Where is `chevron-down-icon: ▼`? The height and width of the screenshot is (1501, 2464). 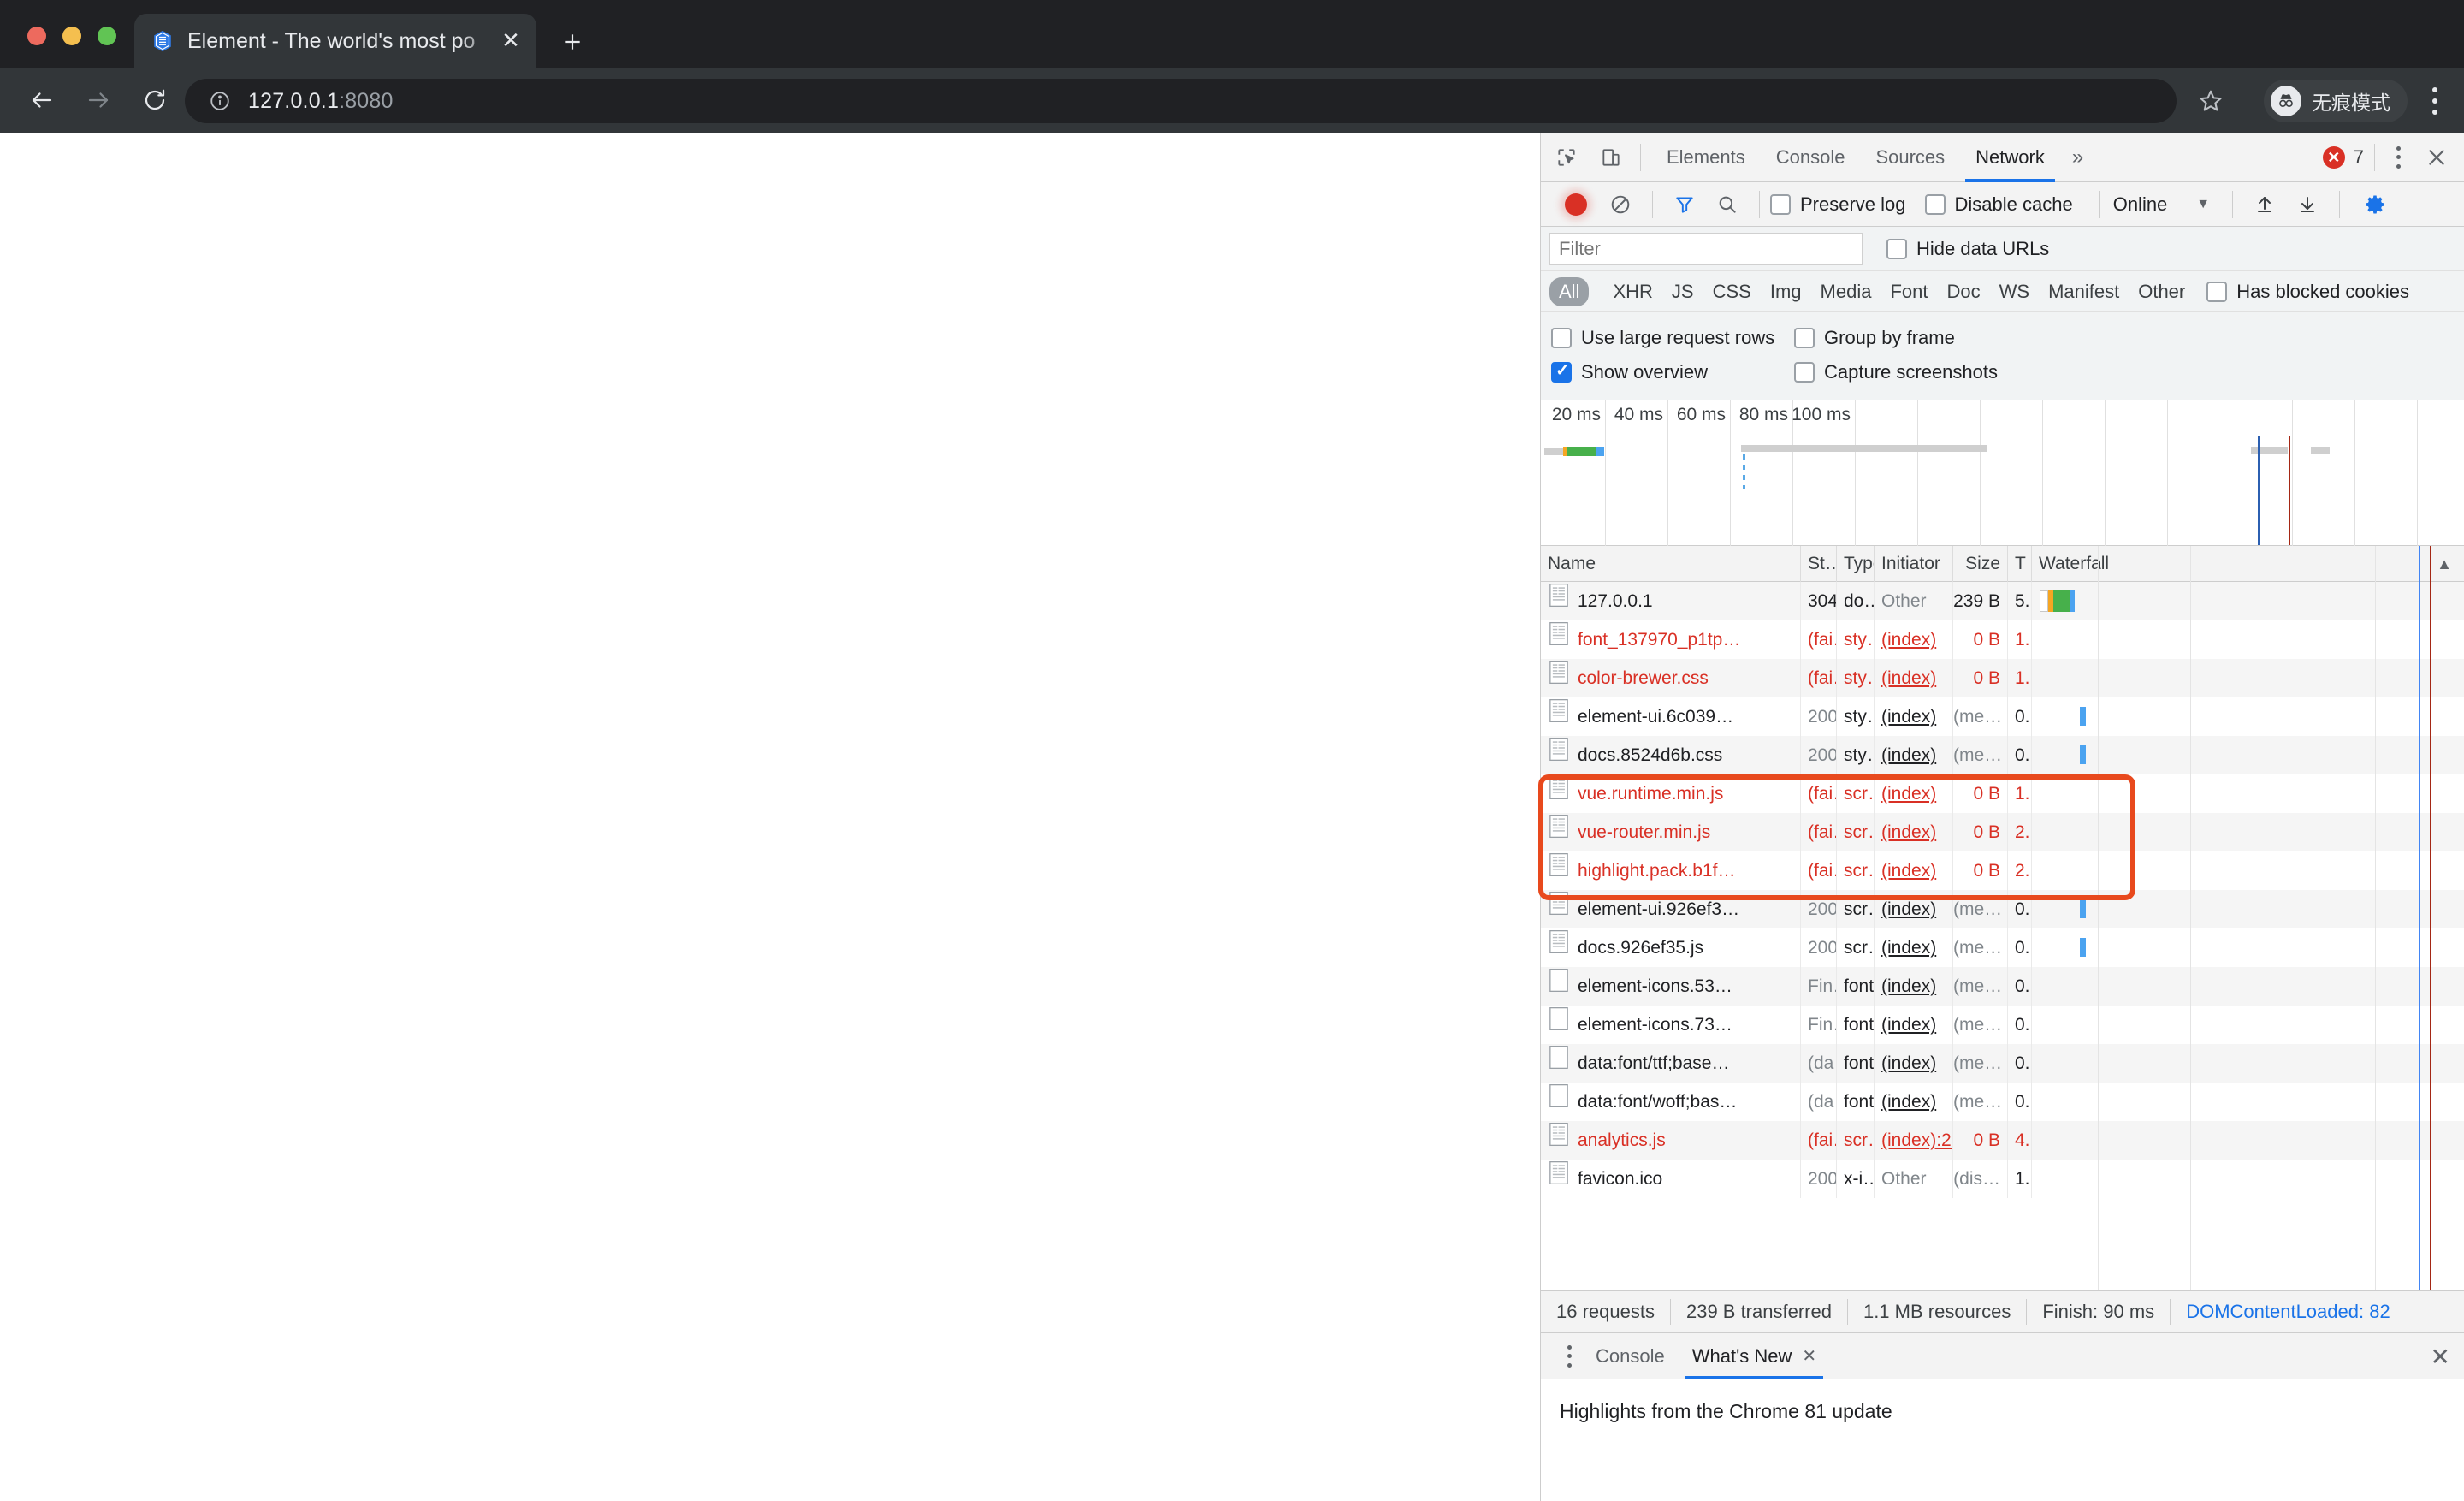
chevron-down-icon: ▼ is located at coordinates (2203, 204).